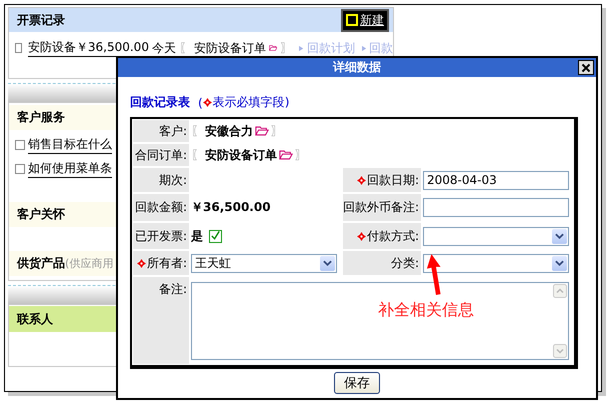 This screenshot has height=401, width=615. What do you see at coordinates (241, 155) in the screenshot?
I see `record-link: 安防设备订单` at bounding box center [241, 155].